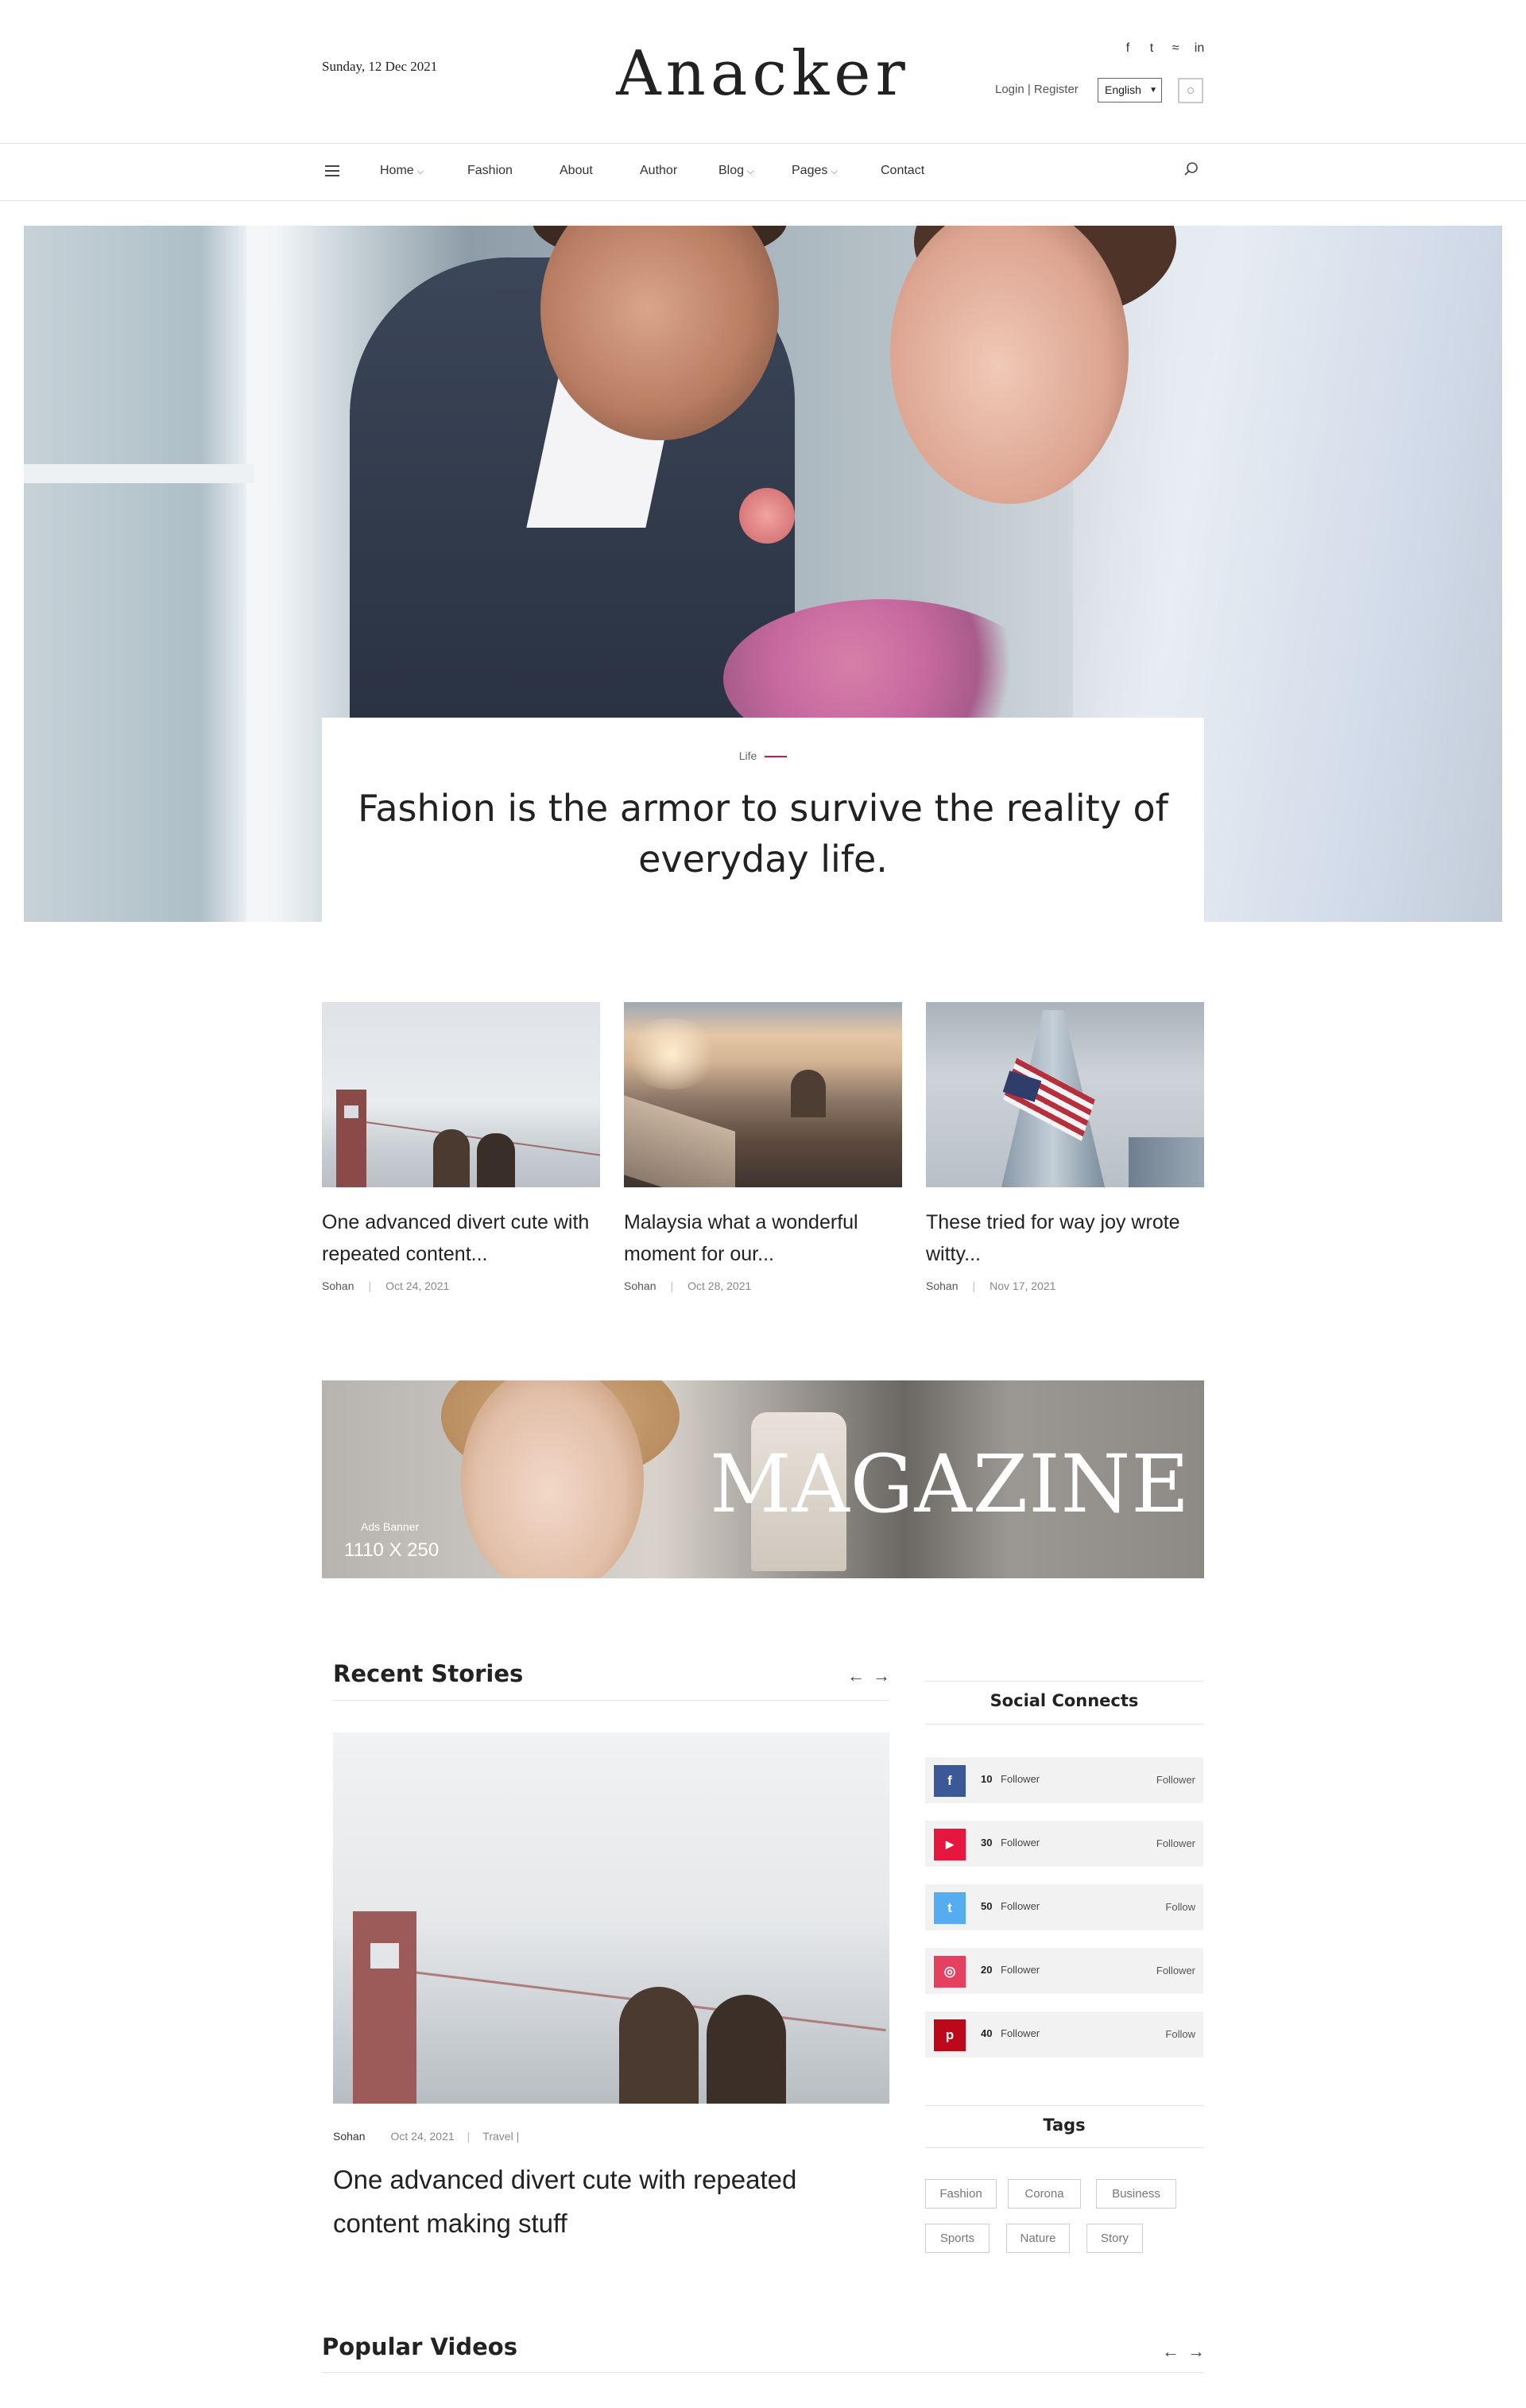 This screenshot has height=2408, width=1526. I want to click on follower-count: 10, so click(987, 1779).